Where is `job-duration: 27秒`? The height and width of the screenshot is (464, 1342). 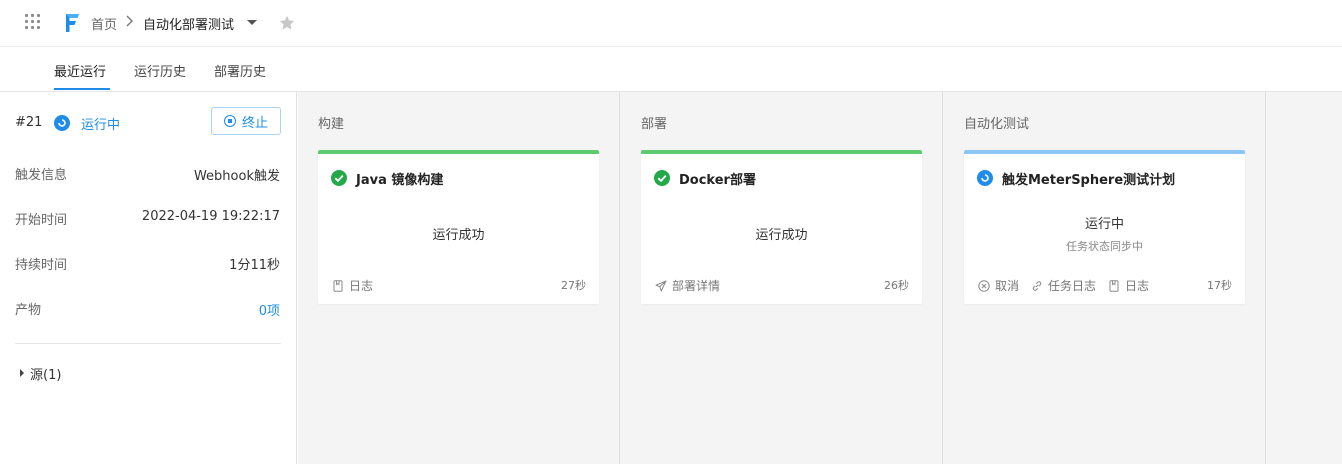 job-duration: 27秒 is located at coordinates (573, 285).